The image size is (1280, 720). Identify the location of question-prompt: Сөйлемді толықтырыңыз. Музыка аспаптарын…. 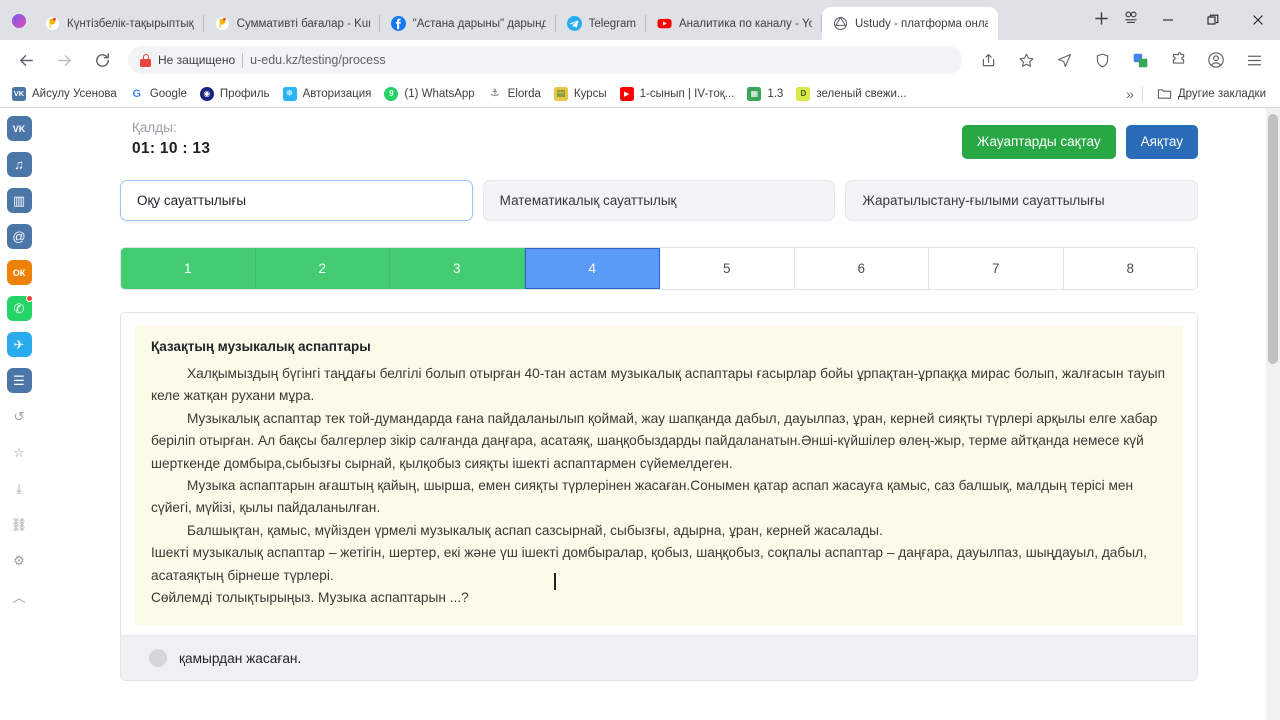
(310, 598).